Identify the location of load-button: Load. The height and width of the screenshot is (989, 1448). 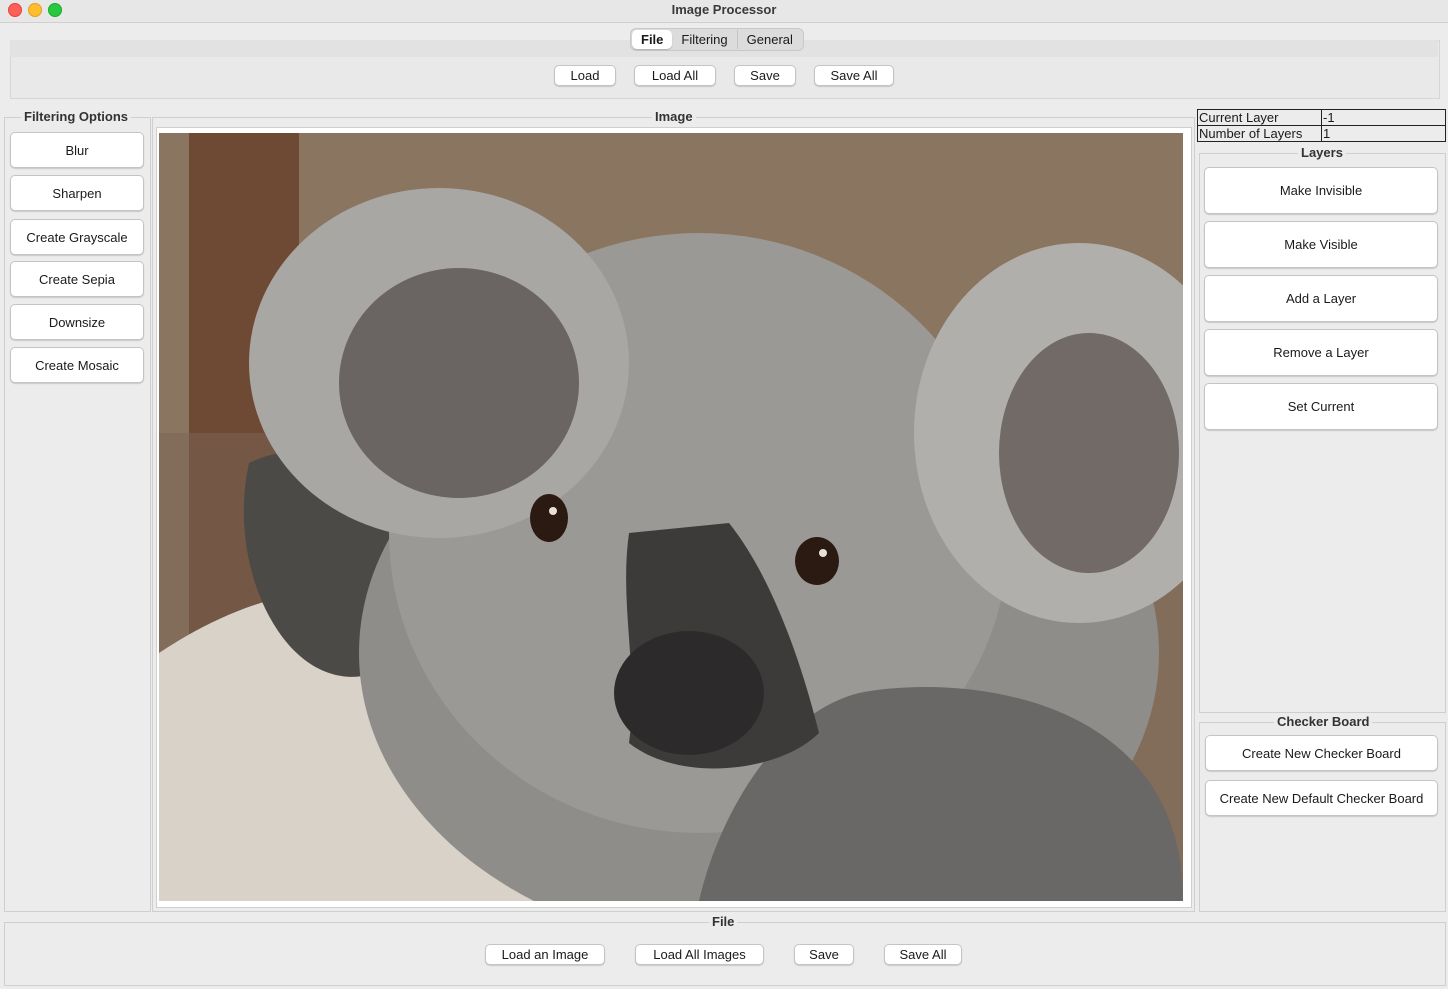
(585, 75).